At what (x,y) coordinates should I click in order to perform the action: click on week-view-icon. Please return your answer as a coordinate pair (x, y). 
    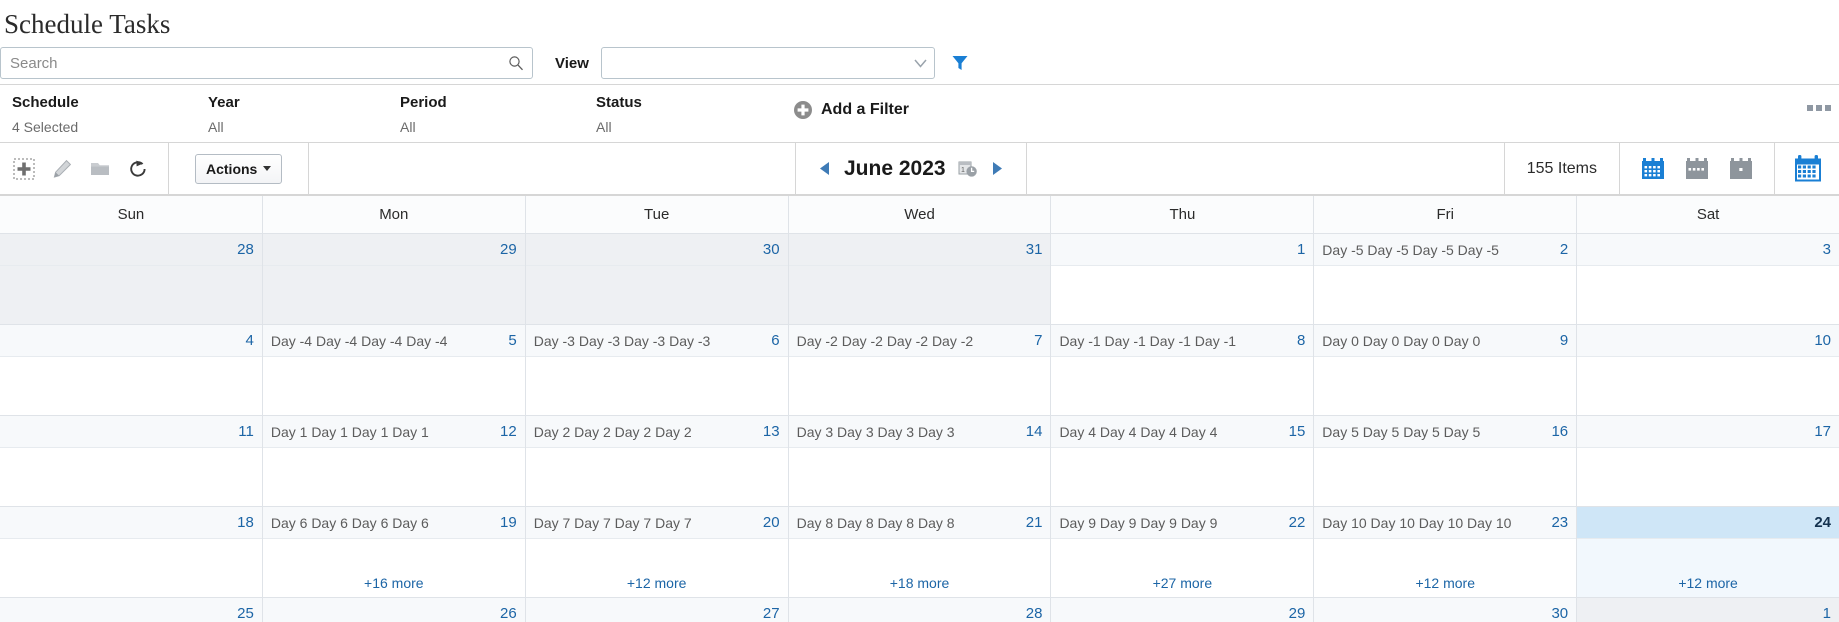
    Looking at the image, I should click on (1697, 169).